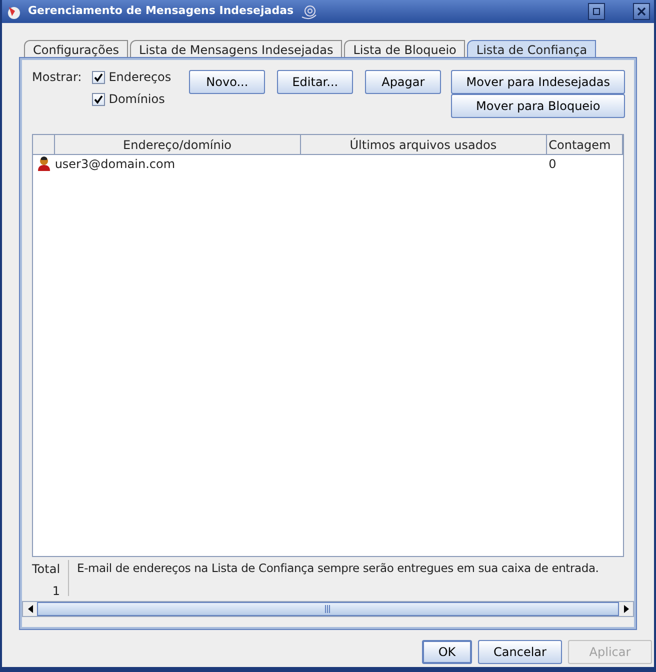 This screenshot has width=656, height=672. Describe the element at coordinates (538, 106) in the screenshot. I see `move-button: Mover para Bloqueio` at that location.